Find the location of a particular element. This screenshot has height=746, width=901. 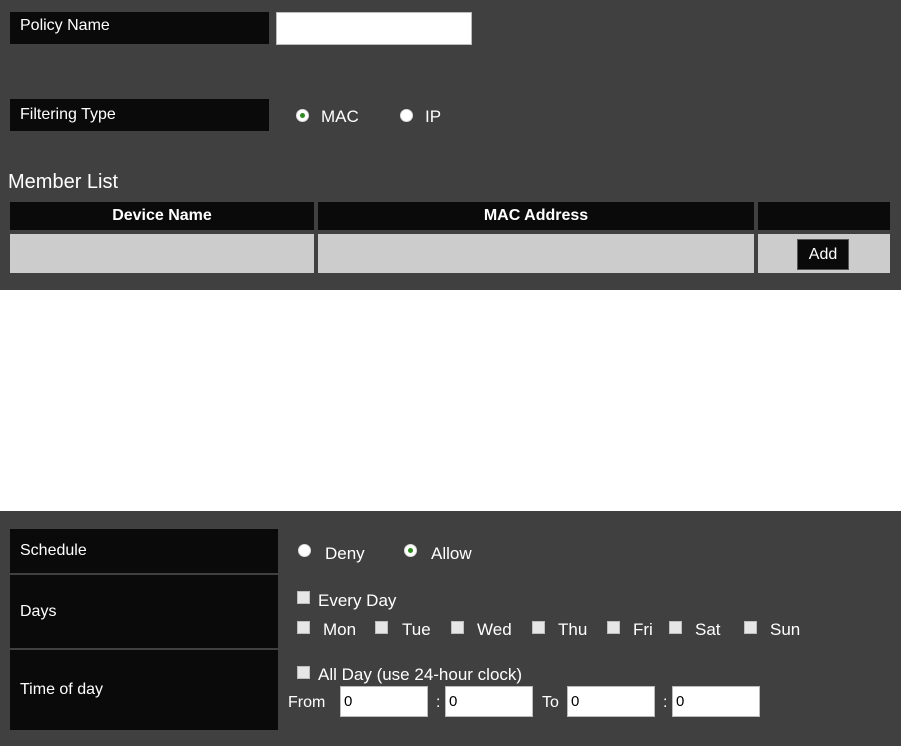

from-hour-input is located at coordinates (384, 701).